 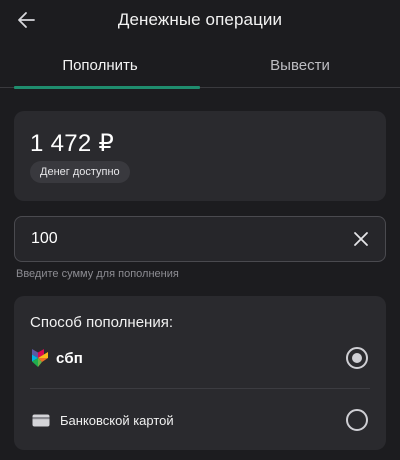 I want to click on amount-input, so click(x=178, y=239).